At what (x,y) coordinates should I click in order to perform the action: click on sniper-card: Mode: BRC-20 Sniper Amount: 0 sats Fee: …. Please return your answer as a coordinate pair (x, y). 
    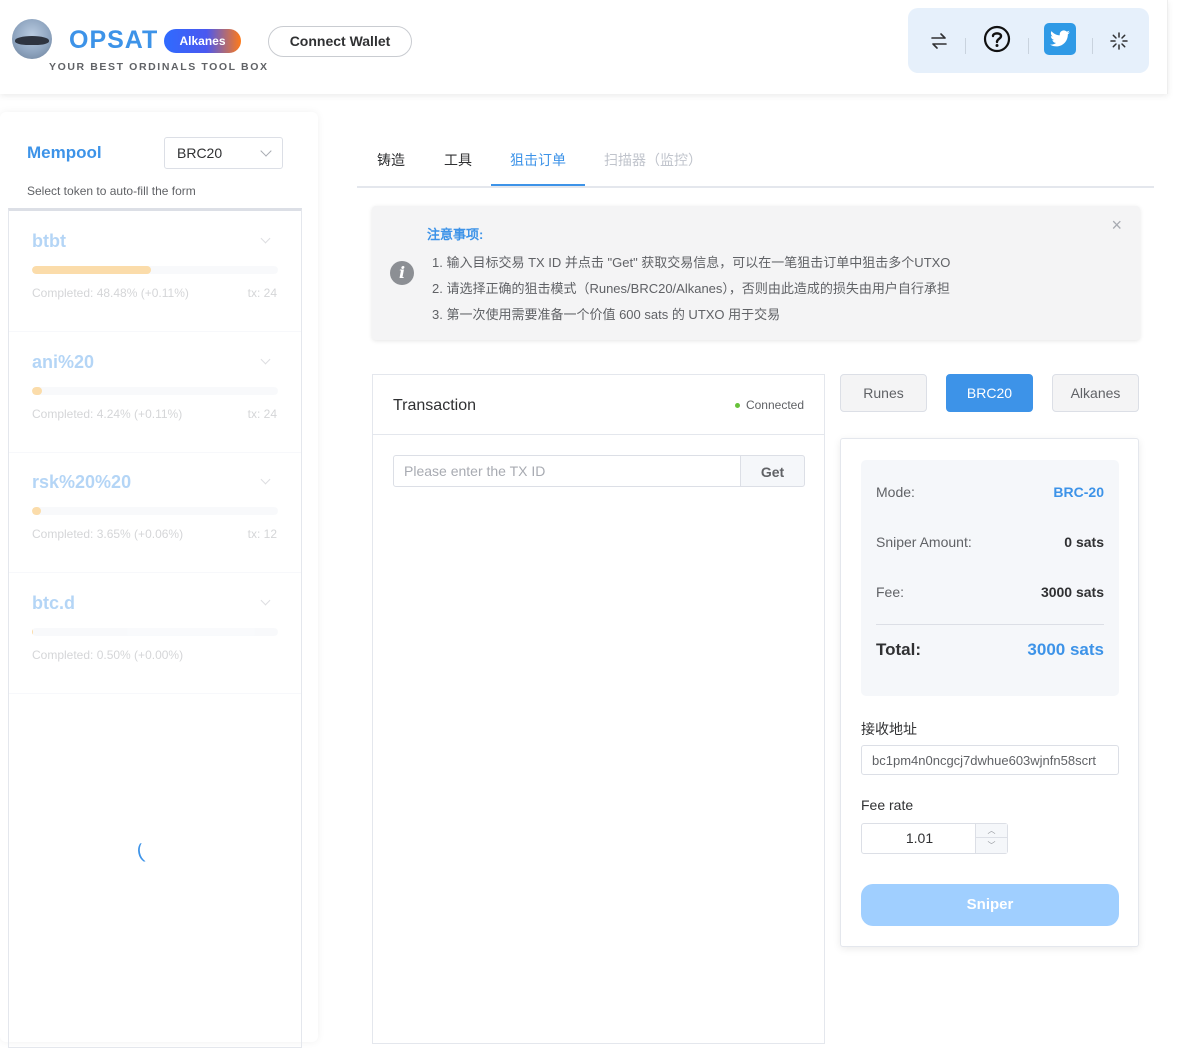
    Looking at the image, I should click on (989, 692).